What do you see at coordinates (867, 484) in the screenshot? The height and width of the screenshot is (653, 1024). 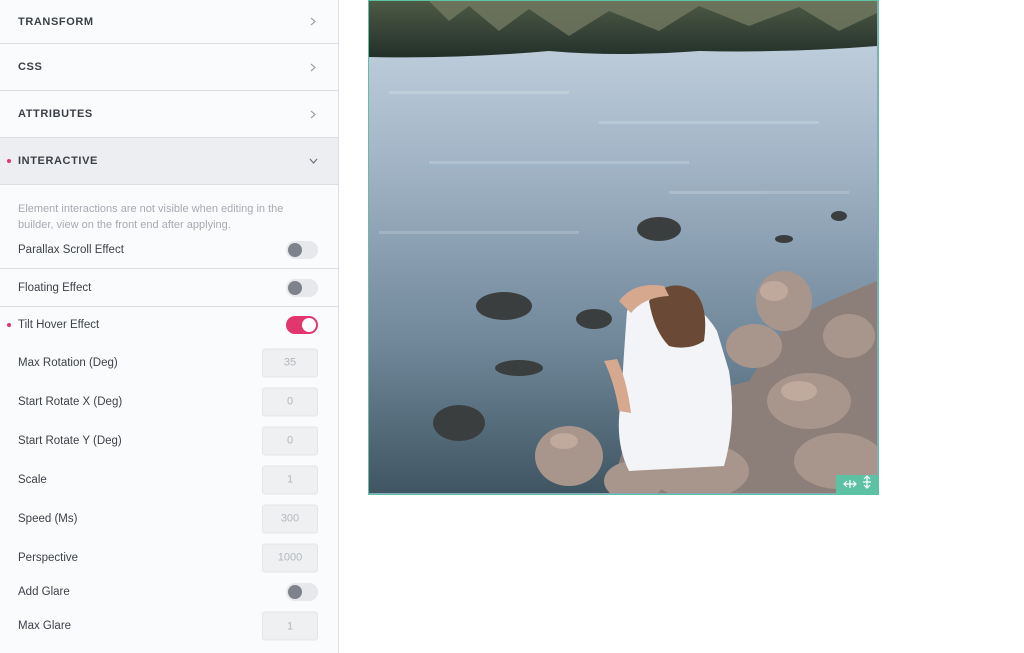 I see `resize-vertical-icon` at bounding box center [867, 484].